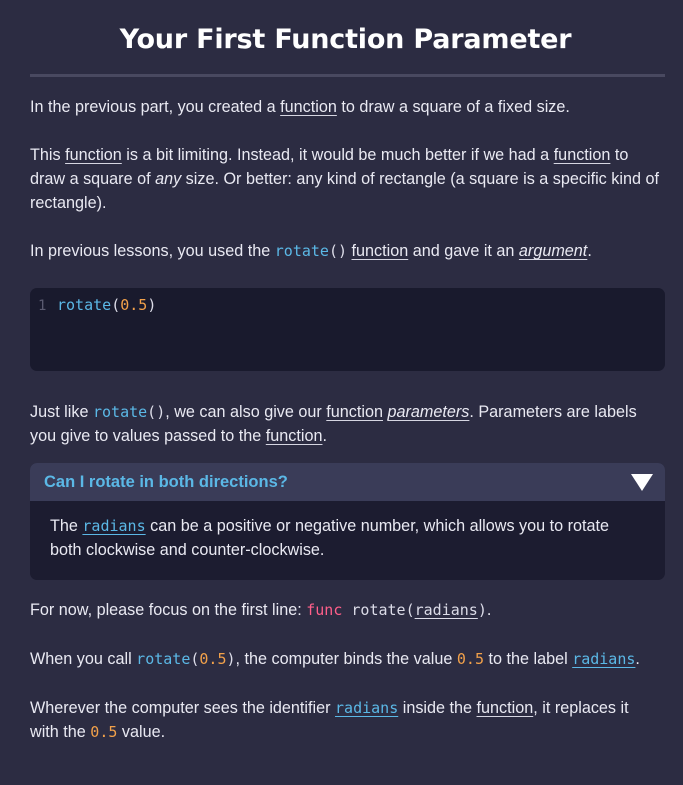  I want to click on glossary-link-parameters: parameters, so click(429, 412).